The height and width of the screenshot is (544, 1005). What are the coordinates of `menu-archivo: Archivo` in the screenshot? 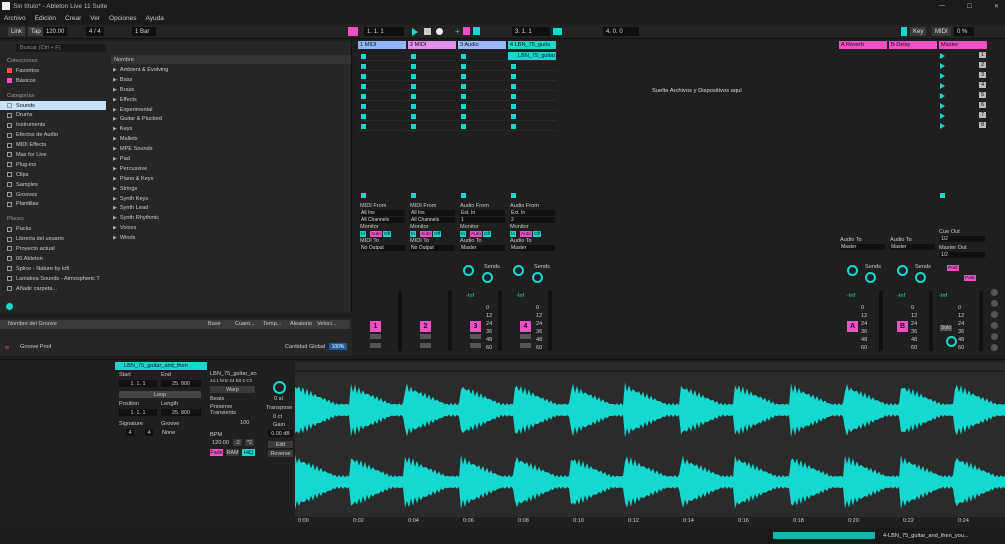 It's located at (15, 18).